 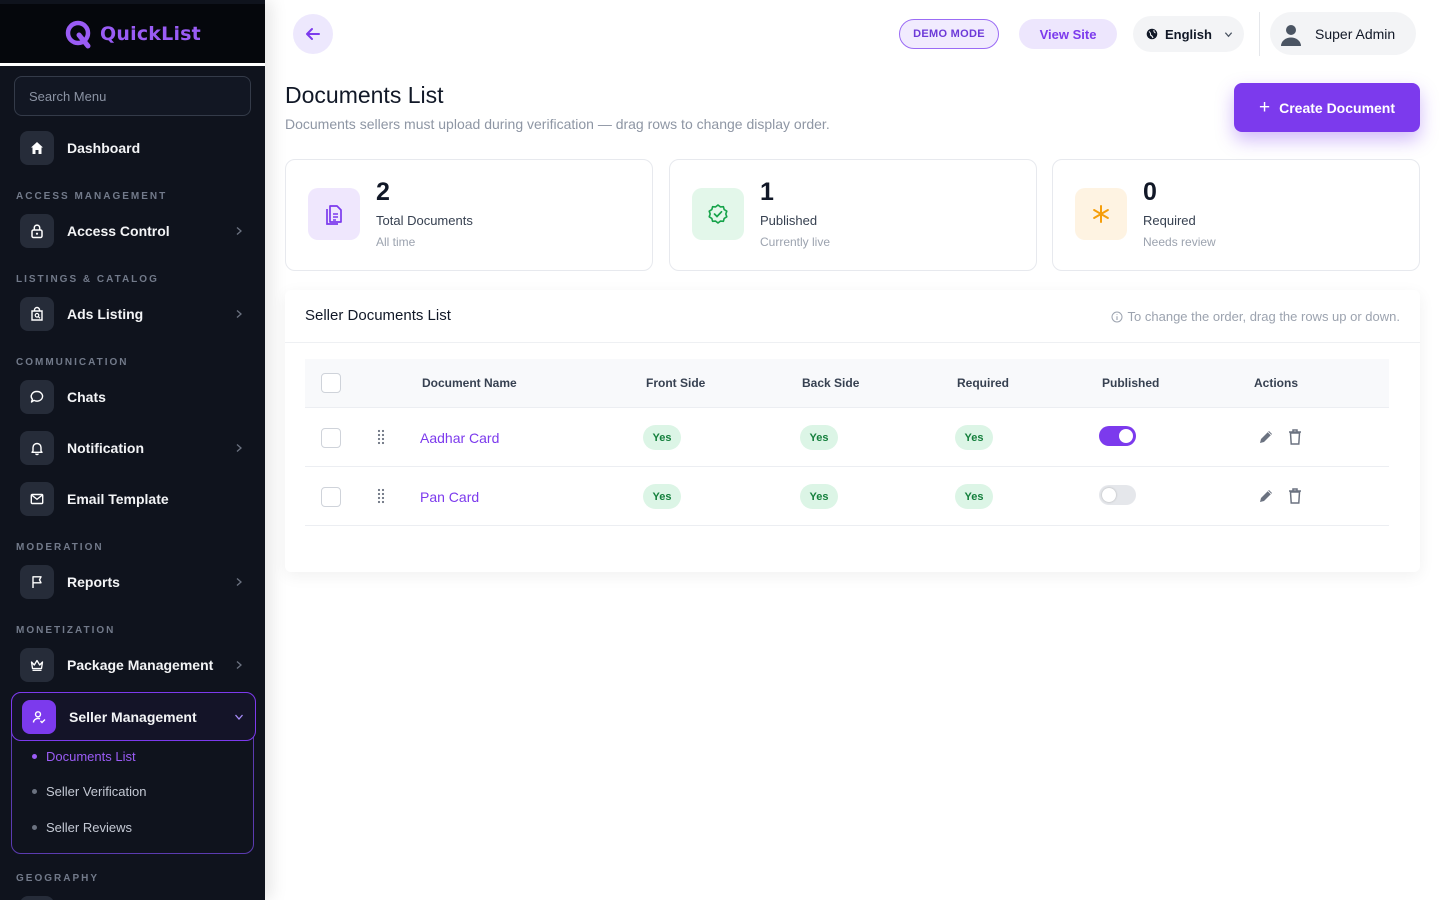 What do you see at coordinates (93, 582) in the screenshot?
I see `sidebar-item-label: Reports` at bounding box center [93, 582].